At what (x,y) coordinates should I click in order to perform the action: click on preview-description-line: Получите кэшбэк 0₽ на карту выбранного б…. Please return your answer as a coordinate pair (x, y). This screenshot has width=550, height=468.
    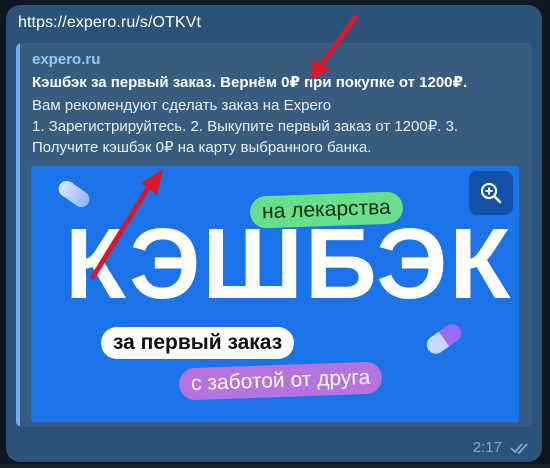
    Looking at the image, I should click on (202, 147).